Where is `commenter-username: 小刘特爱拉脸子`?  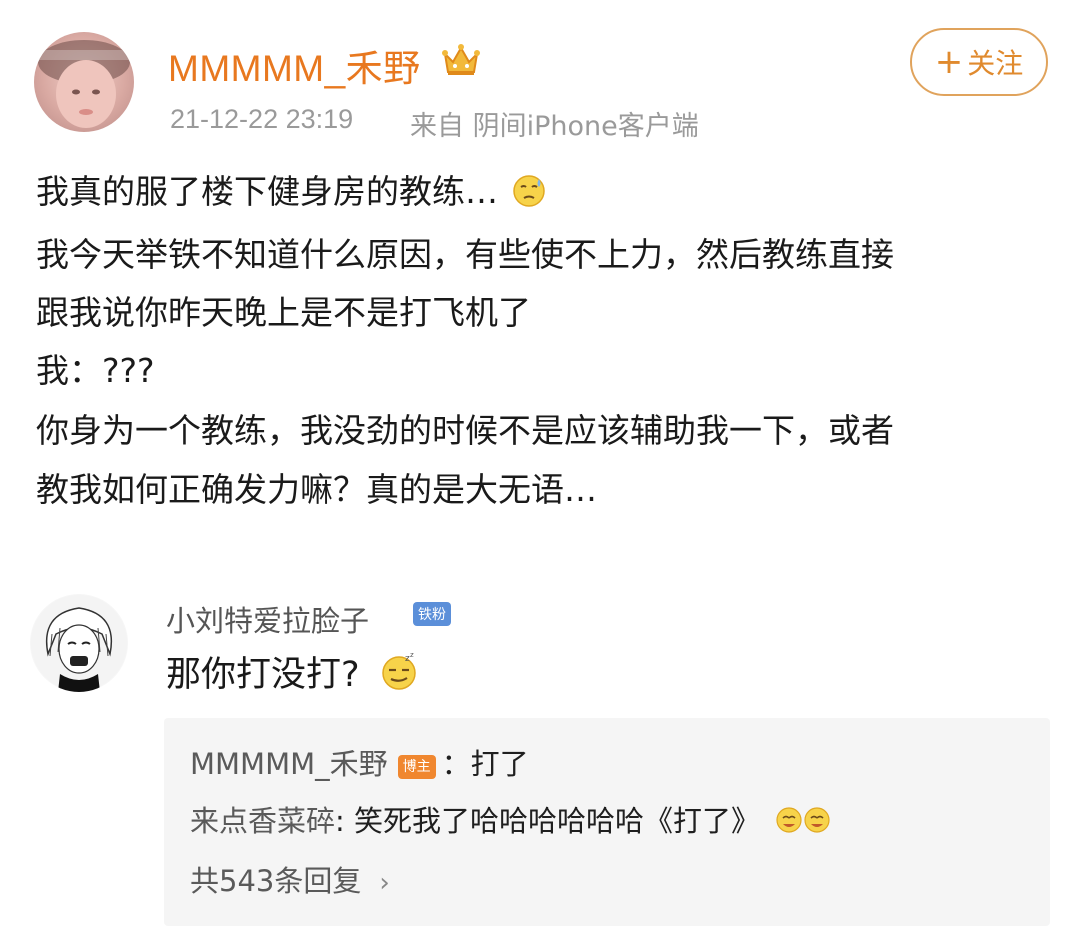 commenter-username: 小刘特爱拉脸子 is located at coordinates (267, 619).